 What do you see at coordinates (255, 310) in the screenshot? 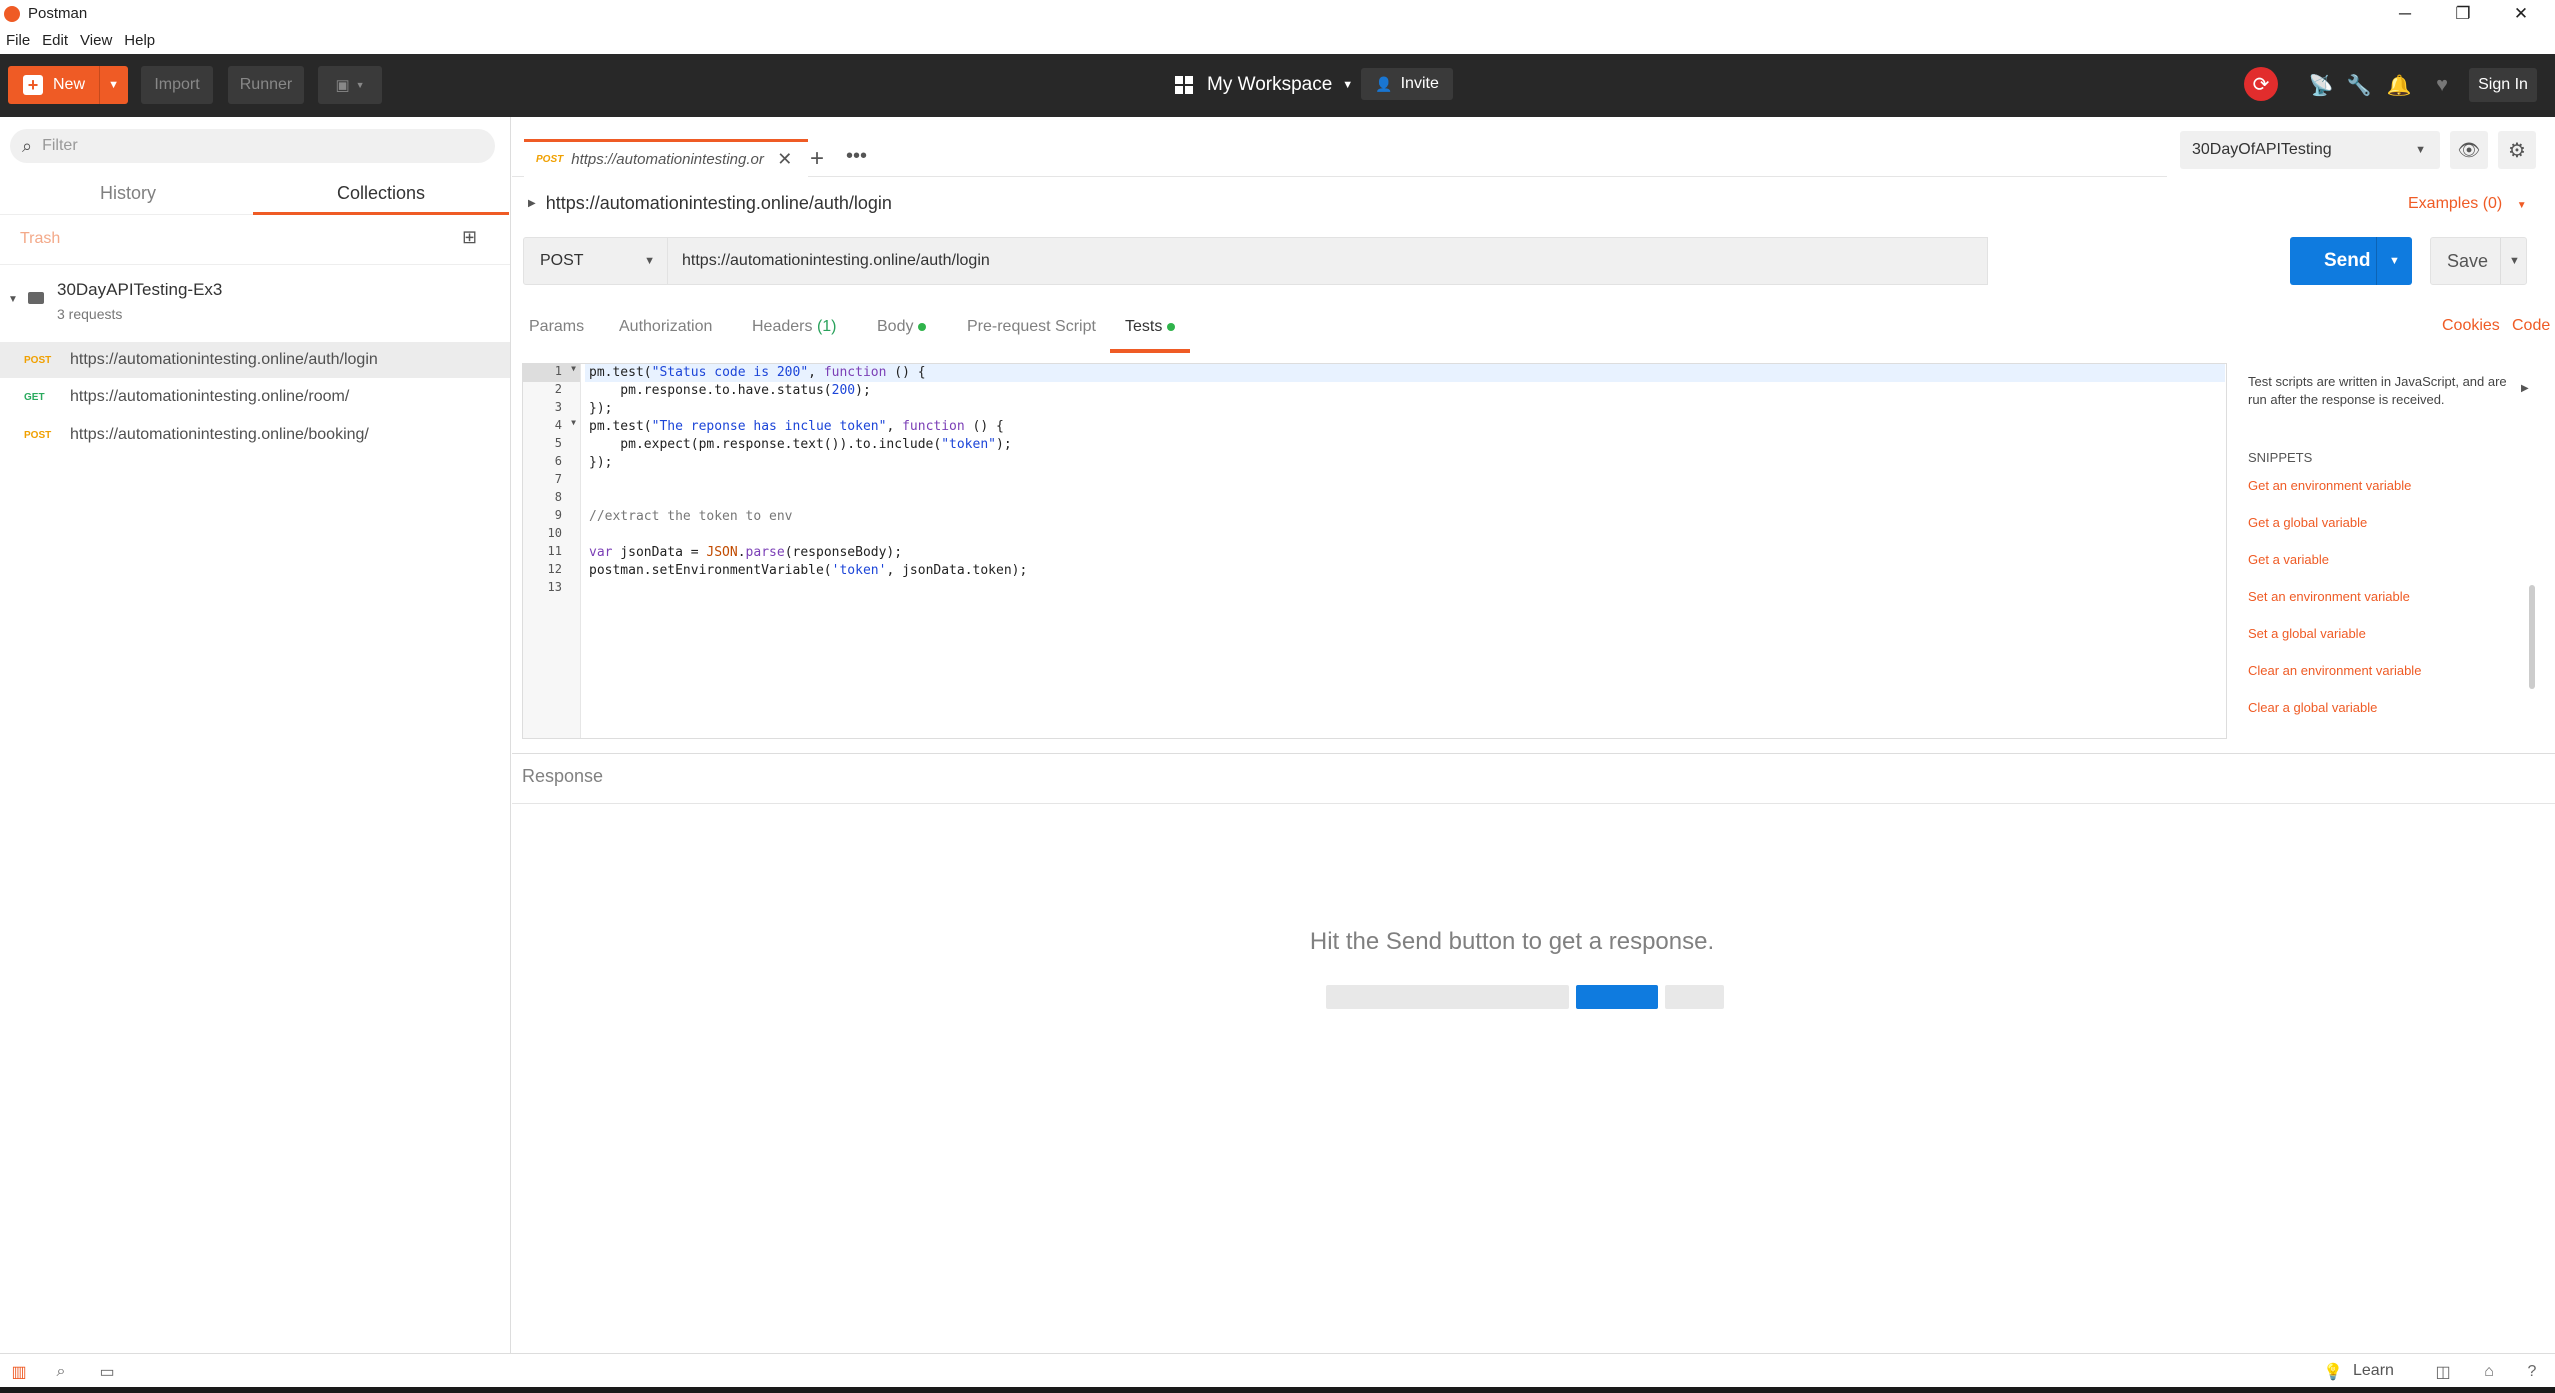
I see `collection-item: ▼ 30DayAPITesting-Ex3 3 requests` at bounding box center [255, 310].